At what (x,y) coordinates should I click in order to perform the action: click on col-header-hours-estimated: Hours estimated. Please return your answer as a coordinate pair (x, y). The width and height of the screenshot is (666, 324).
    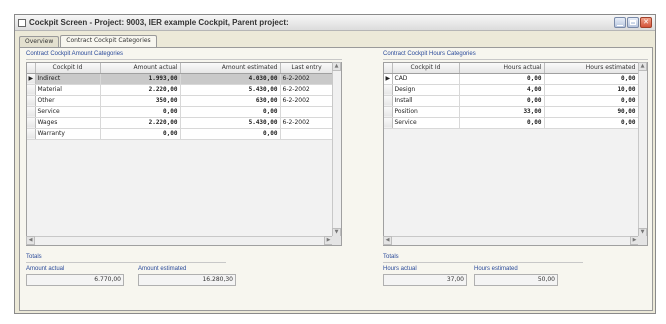
    Looking at the image, I should click on (591, 68).